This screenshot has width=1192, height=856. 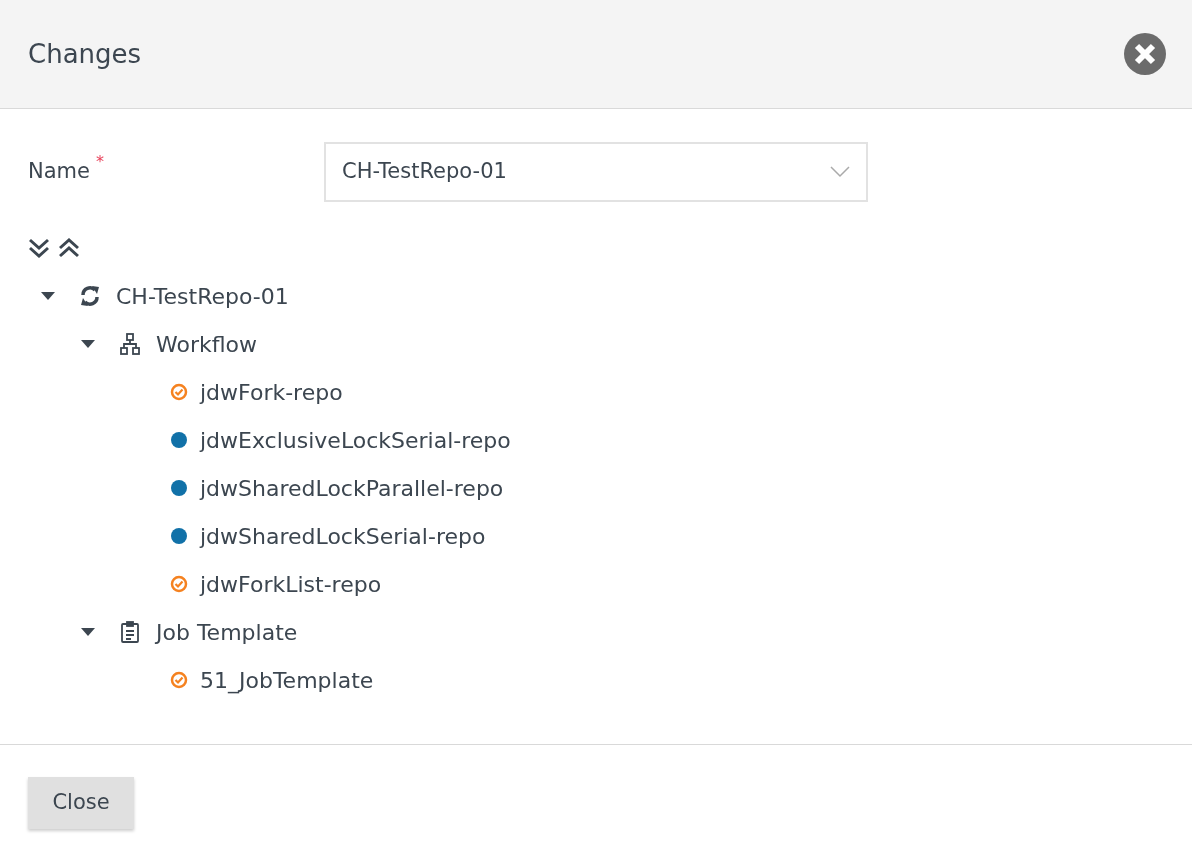 What do you see at coordinates (39, 248) in the screenshot?
I see `expand-all-icon` at bounding box center [39, 248].